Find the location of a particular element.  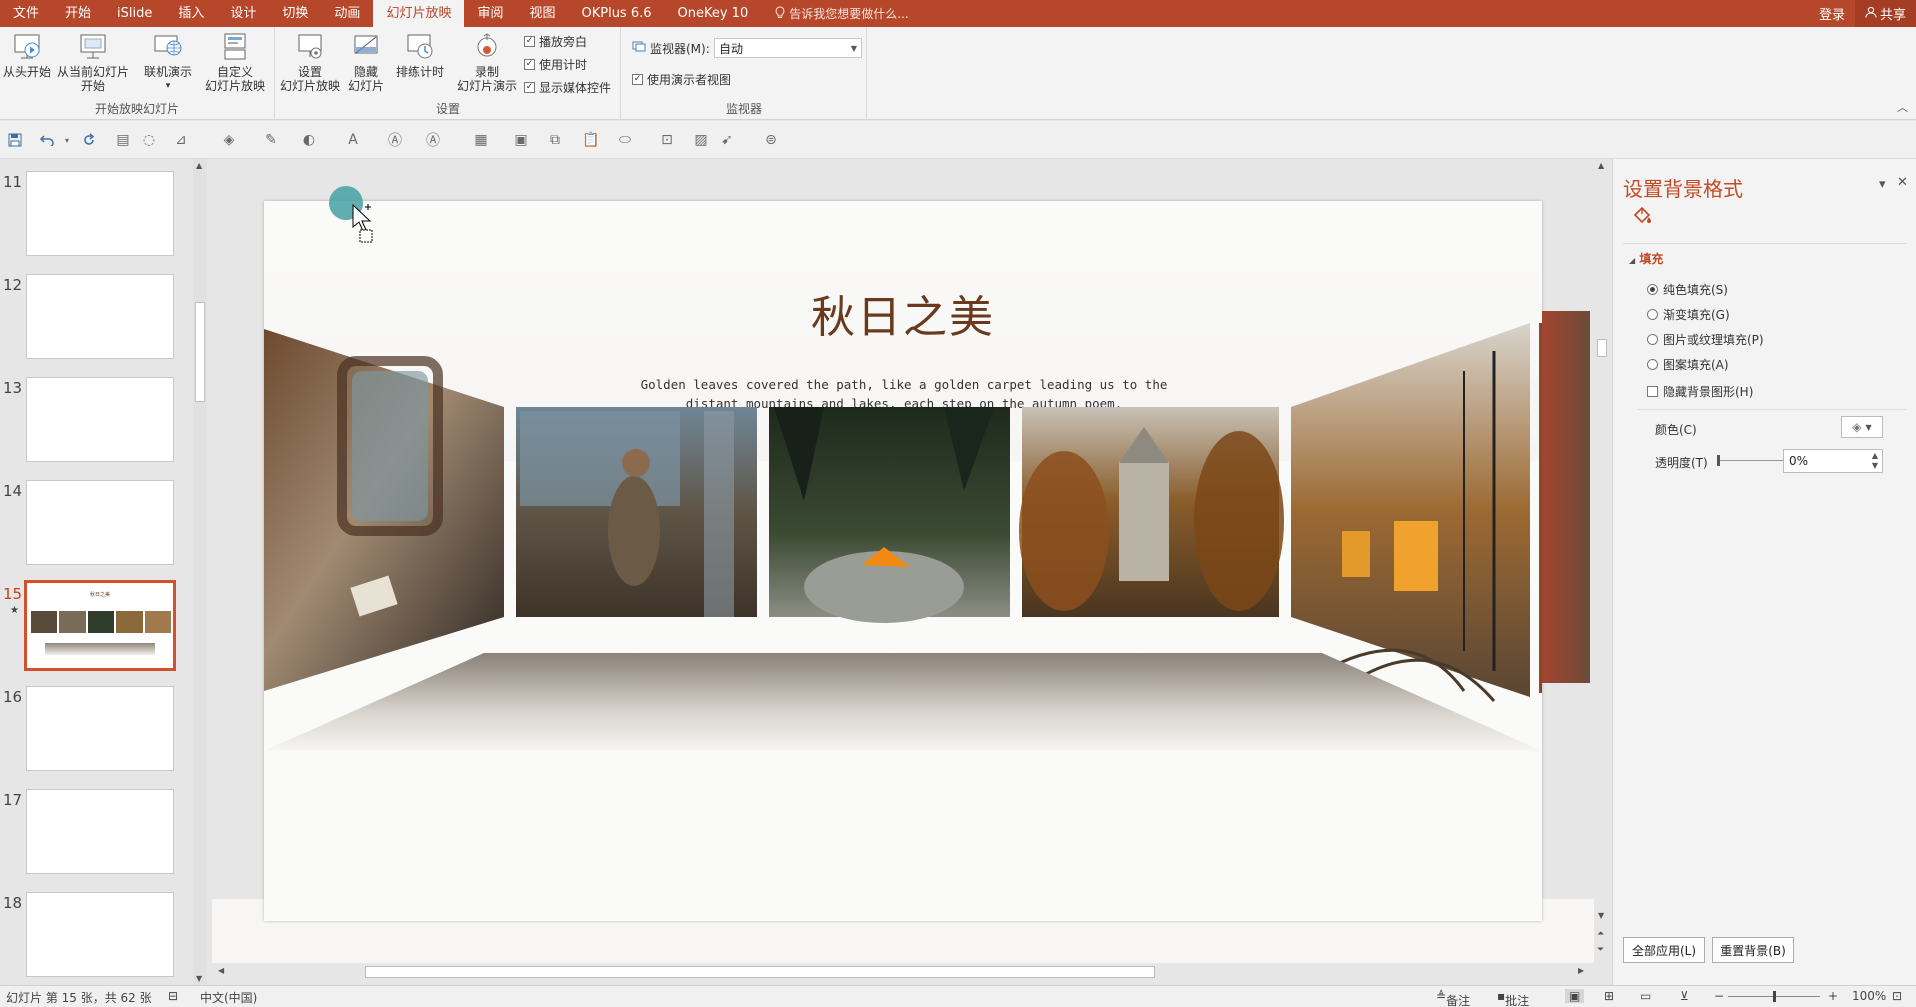

tab-animations: 动画 is located at coordinates (347, 13).